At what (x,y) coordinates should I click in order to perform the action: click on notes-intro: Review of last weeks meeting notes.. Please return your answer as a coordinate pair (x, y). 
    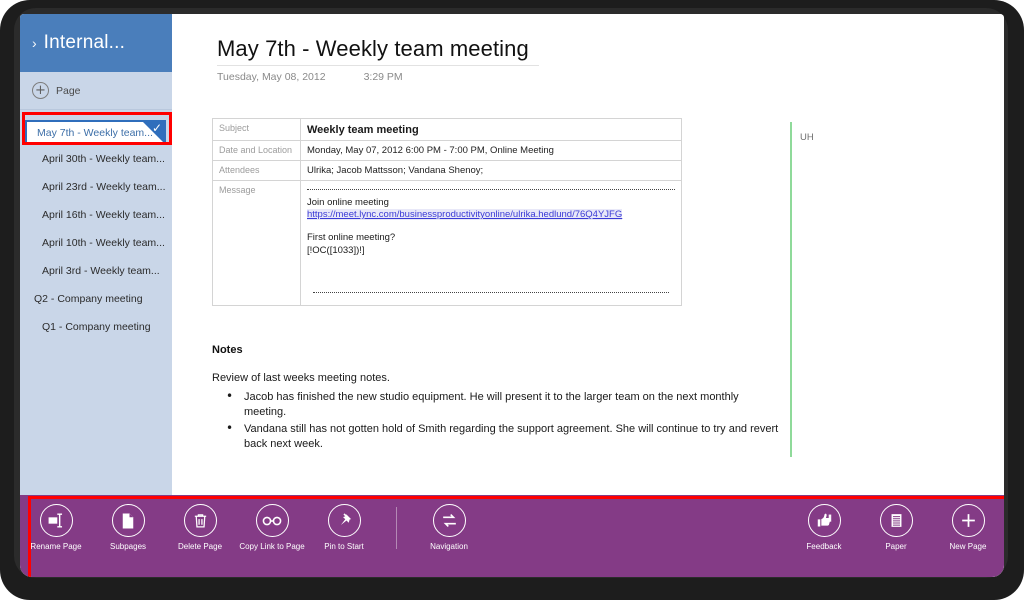
    Looking at the image, I should click on (301, 378).